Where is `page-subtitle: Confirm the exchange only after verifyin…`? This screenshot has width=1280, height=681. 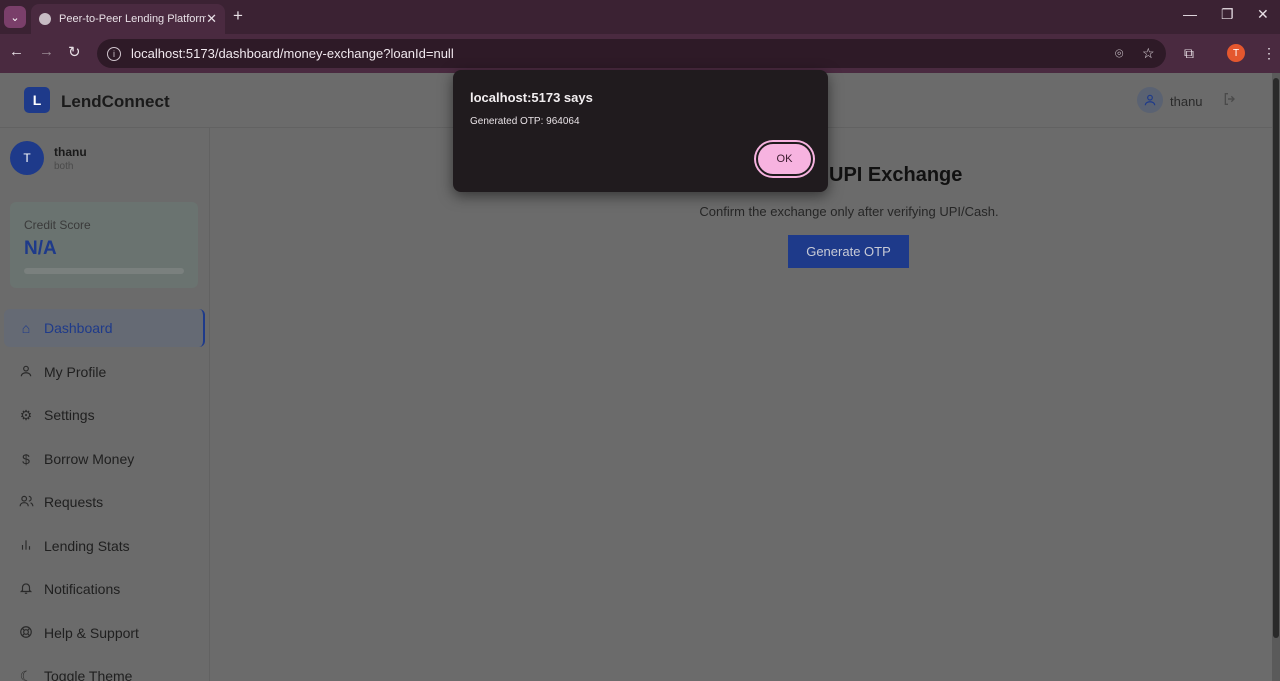
page-subtitle: Confirm the exchange only after verifyin… is located at coordinates (849, 211).